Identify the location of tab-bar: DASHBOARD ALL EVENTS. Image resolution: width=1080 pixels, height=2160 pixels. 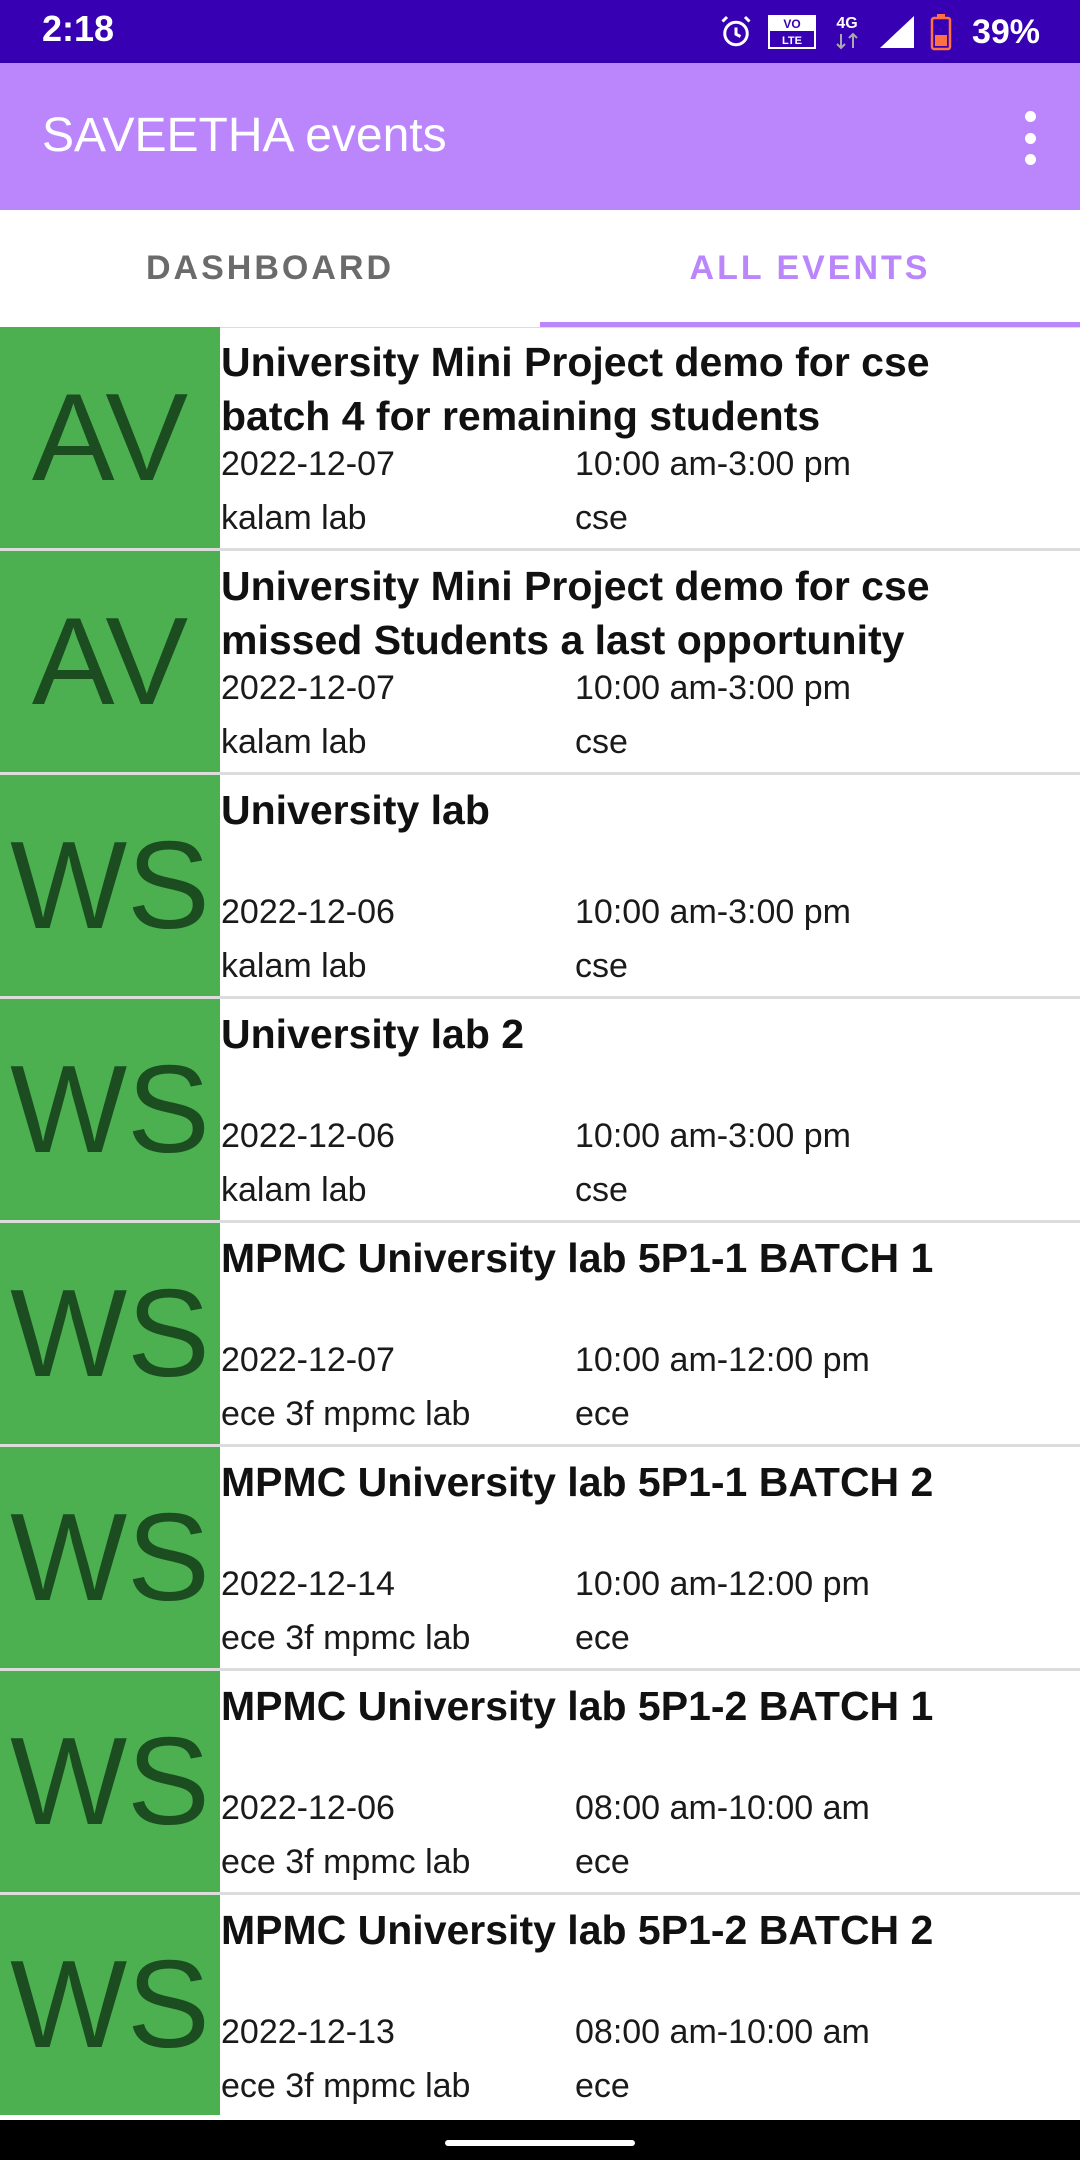
(540, 269).